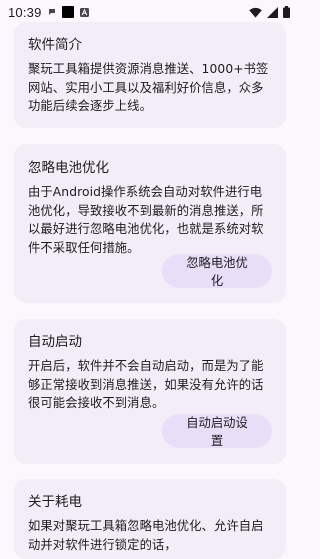  I want to click on power-consumption-card: 关于耗电 如果对聚玩工具箱忽略电池优化、允许自启动并对软件进行锁定的话，, so click(150, 519).